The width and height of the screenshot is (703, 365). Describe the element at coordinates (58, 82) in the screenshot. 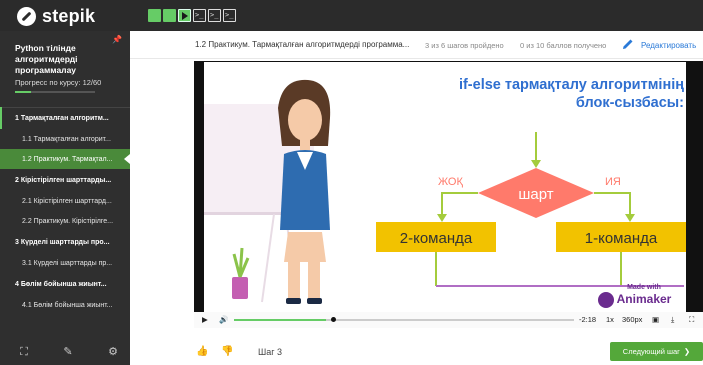

I see `course-progress-label: Прогресс по курсу: 12/60` at that location.